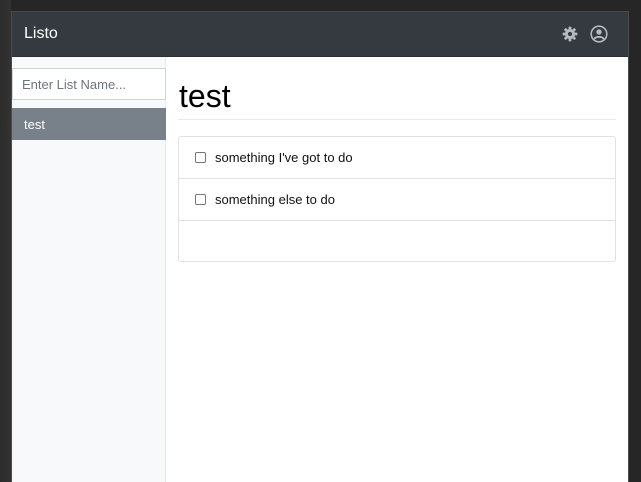  I want to click on new-list-name-input, so click(89, 84).